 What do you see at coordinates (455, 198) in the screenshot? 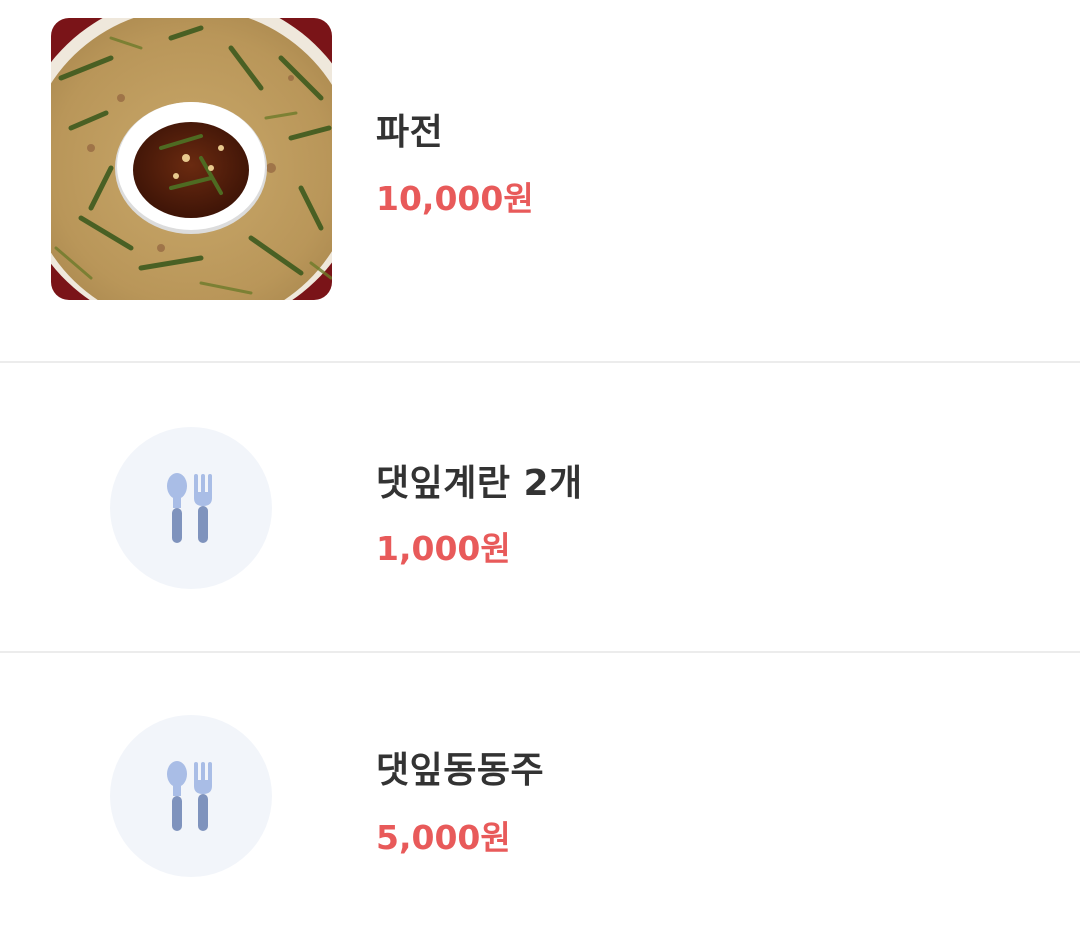
I see `menu-item-price: 10,000원` at bounding box center [455, 198].